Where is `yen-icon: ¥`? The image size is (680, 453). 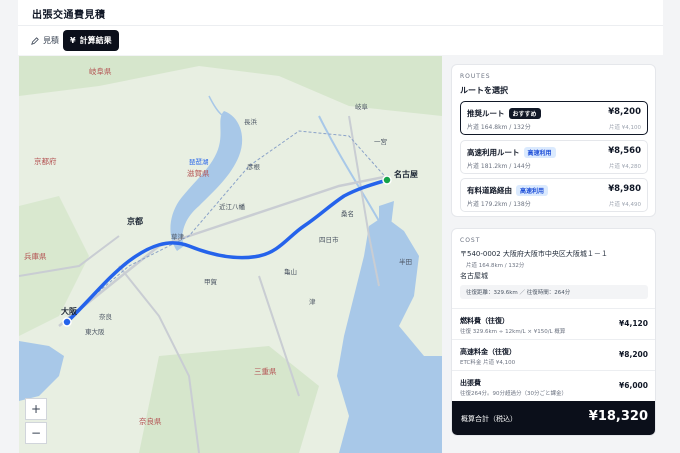
yen-icon: ¥ is located at coordinates (73, 40).